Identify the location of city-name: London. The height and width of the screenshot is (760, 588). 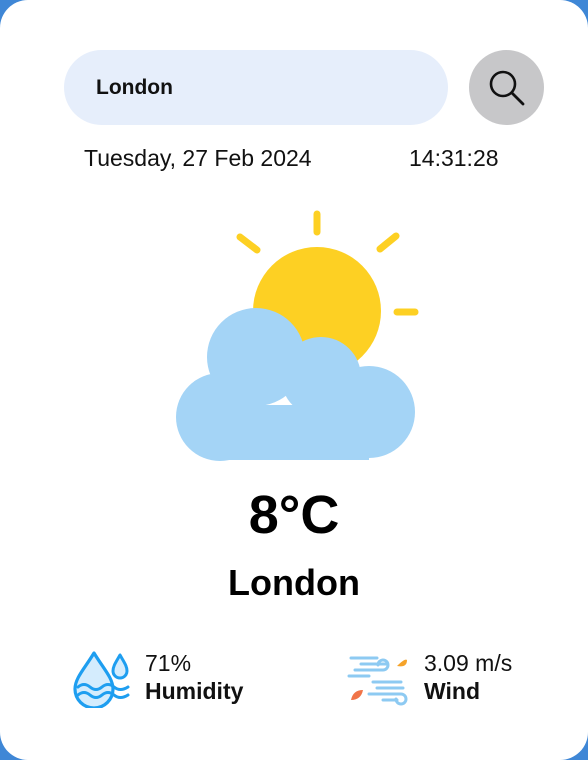
(294, 582).